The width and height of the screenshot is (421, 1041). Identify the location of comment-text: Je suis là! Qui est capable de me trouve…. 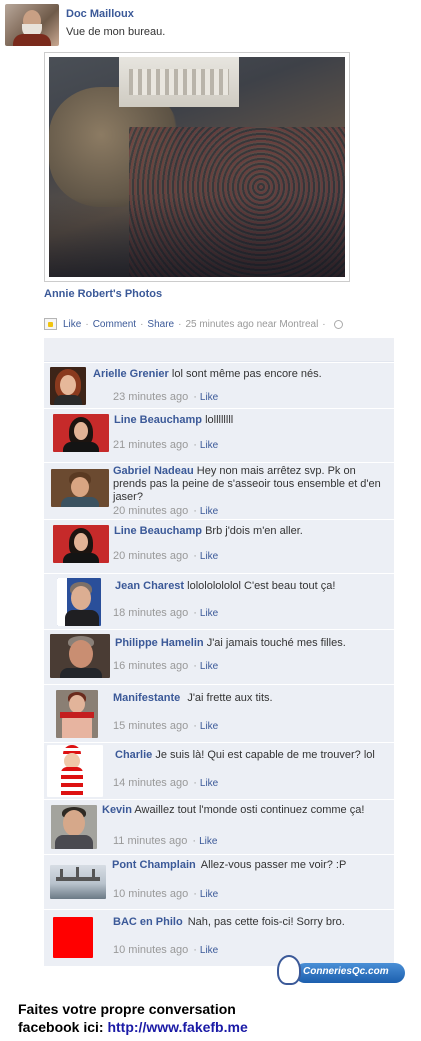
(265, 755).